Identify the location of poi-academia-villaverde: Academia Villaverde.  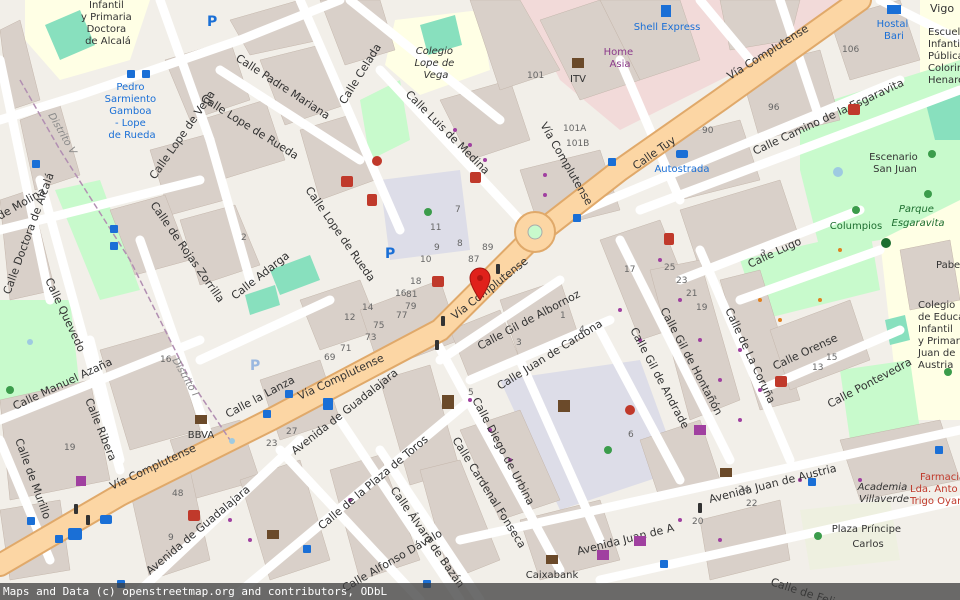
(884, 493).